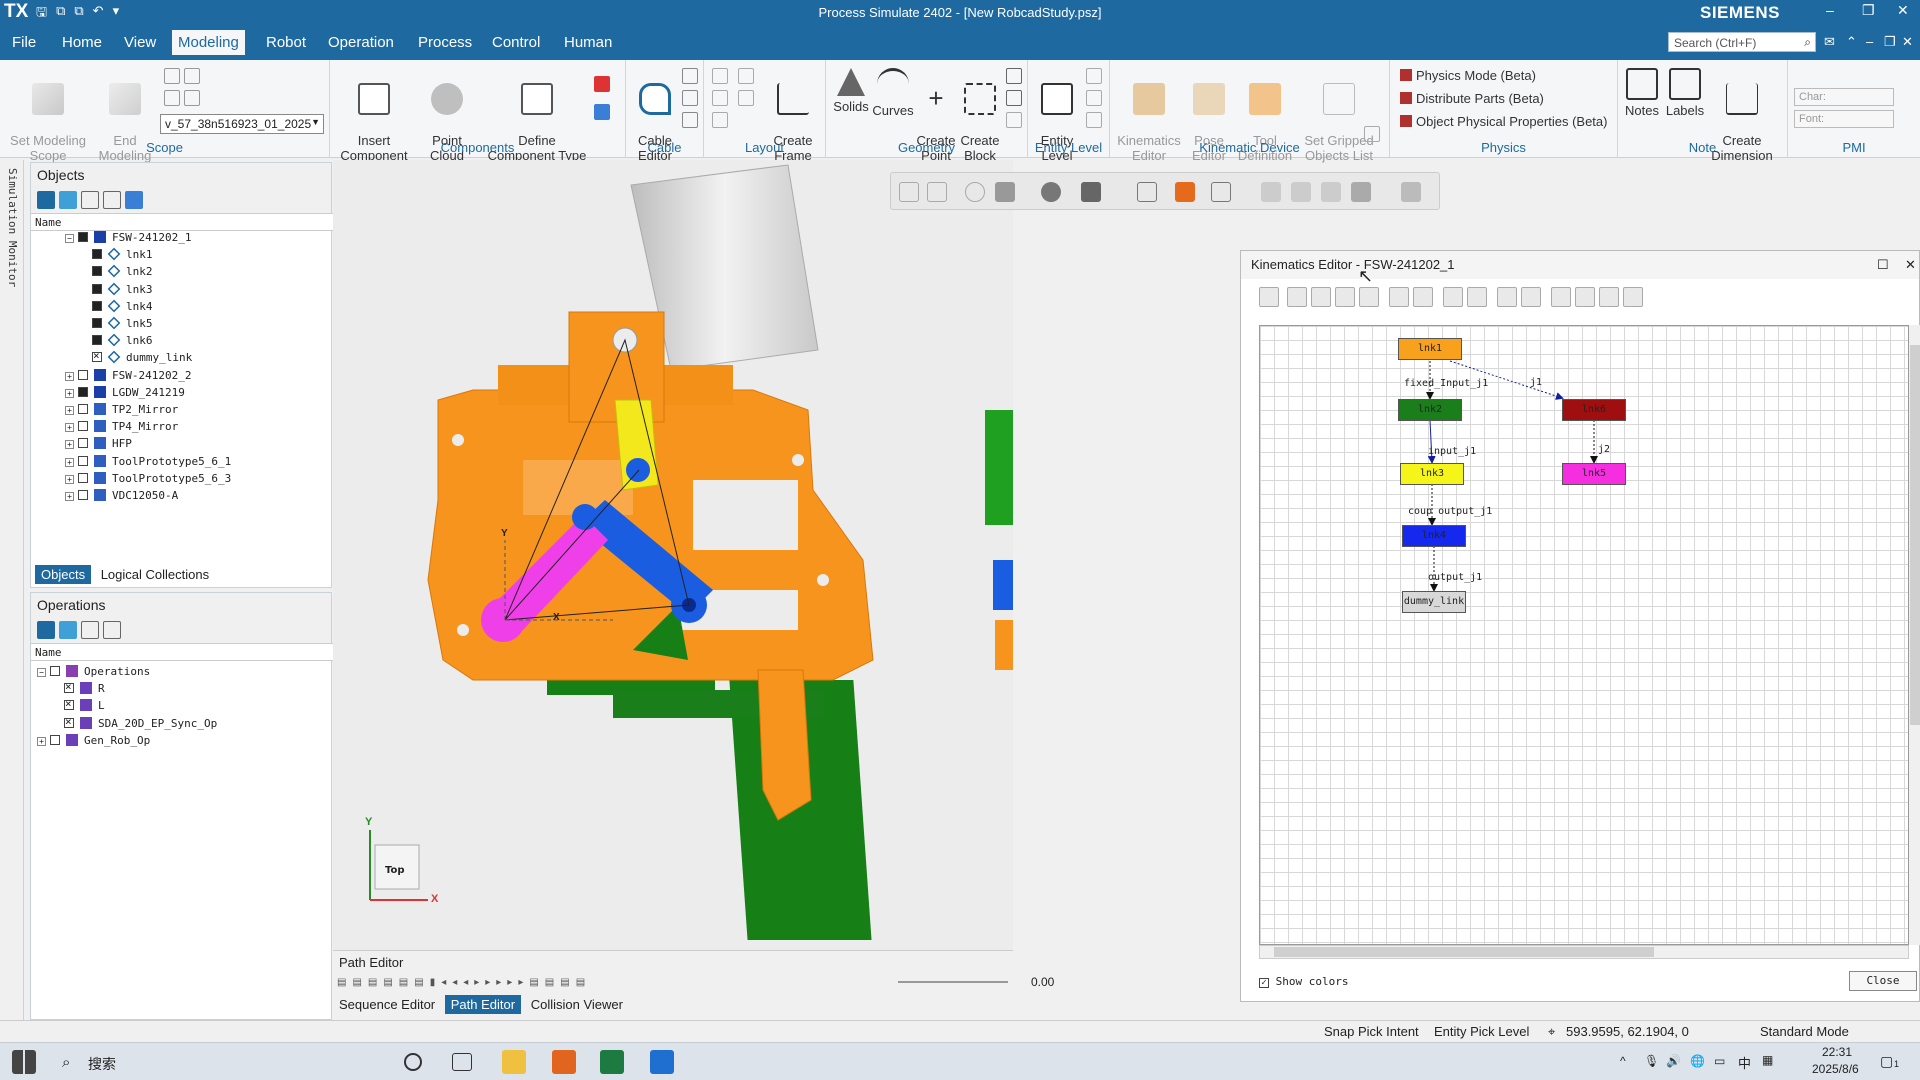 This screenshot has width=1920, height=1080. I want to click on sync-icon, so click(46, 200).